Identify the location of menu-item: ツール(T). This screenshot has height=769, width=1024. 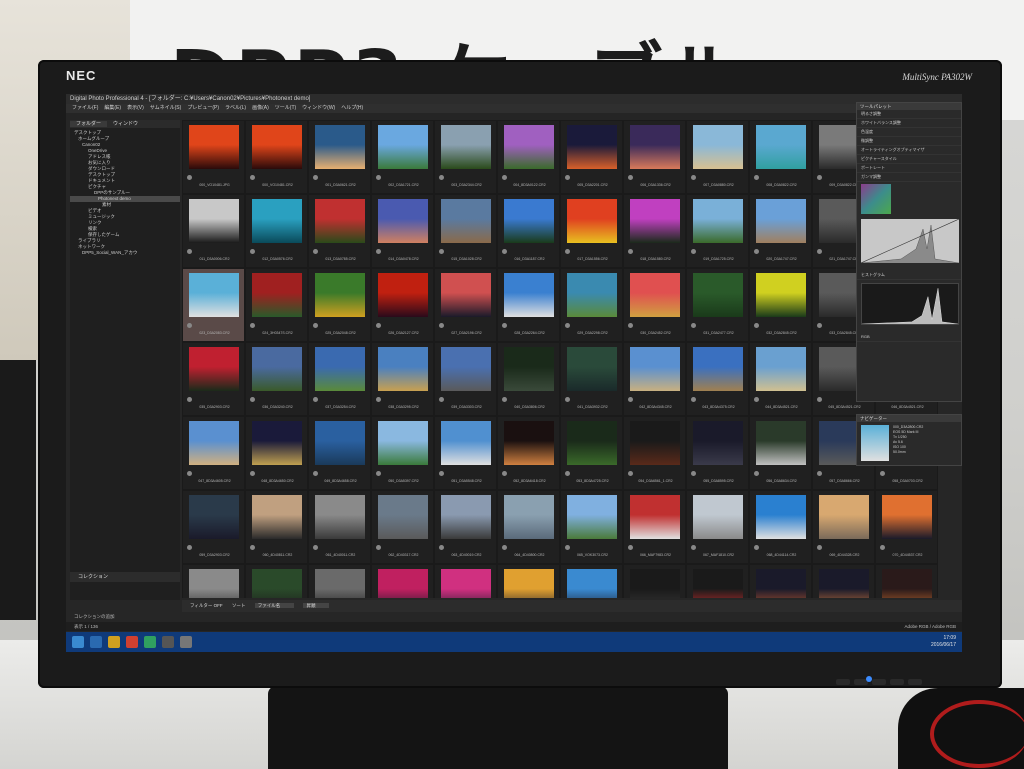
(285, 108).